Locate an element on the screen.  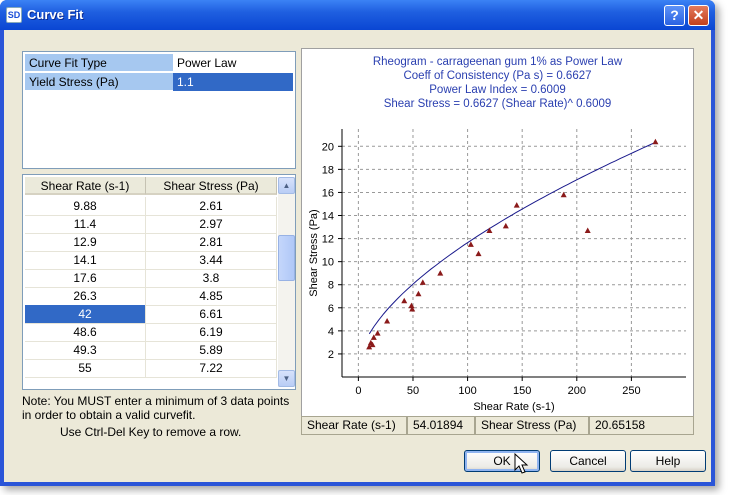
table-row: 55 7.22 is located at coordinates (151, 368).